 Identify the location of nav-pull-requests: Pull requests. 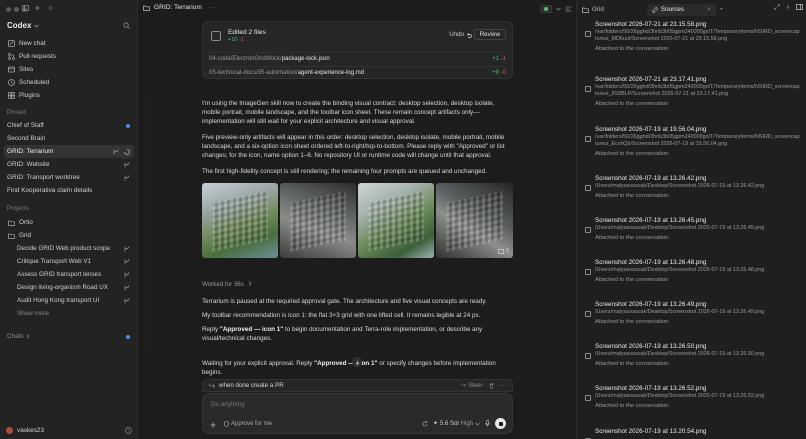
(69, 56).